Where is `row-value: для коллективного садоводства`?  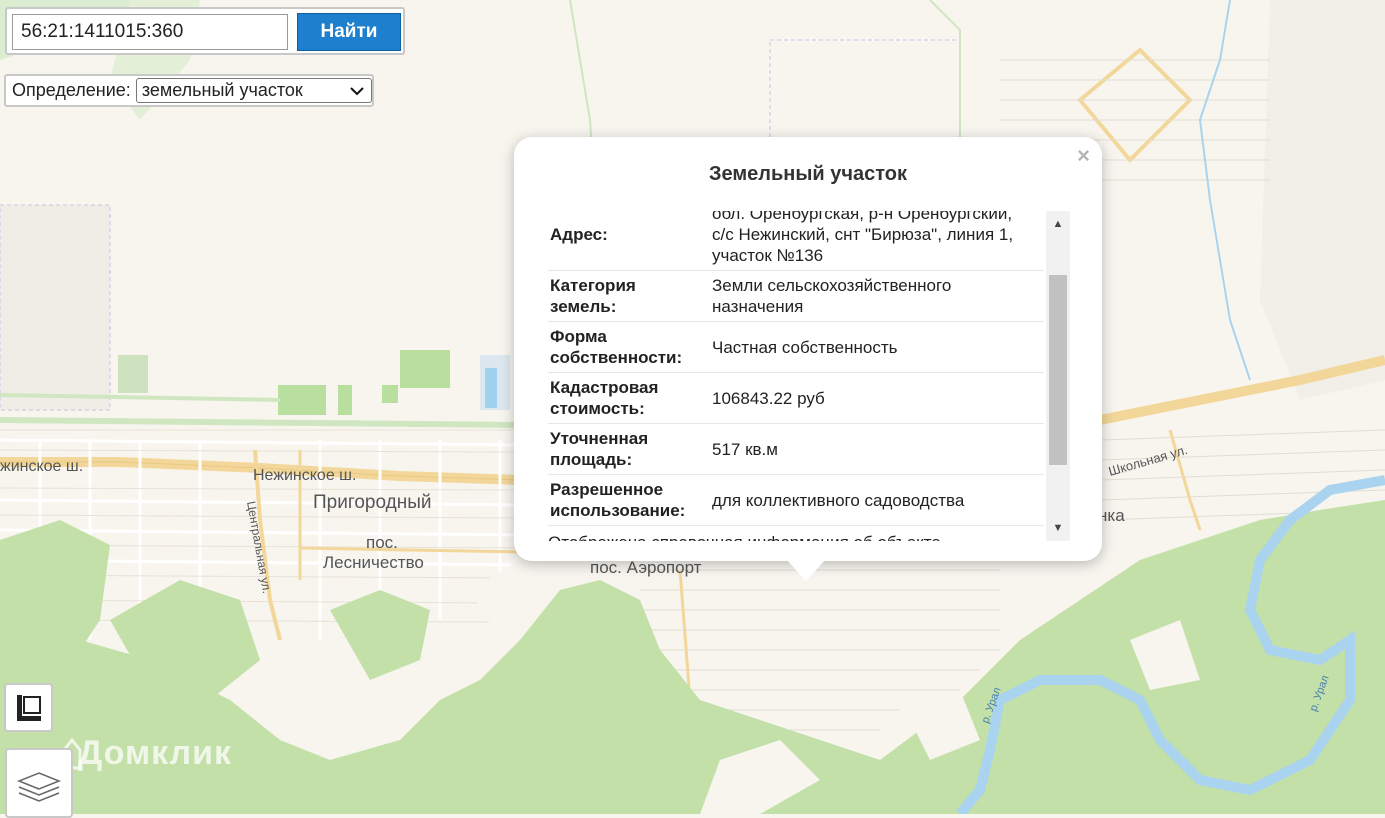
row-value: для коллективного садоводства is located at coordinates (876, 500).